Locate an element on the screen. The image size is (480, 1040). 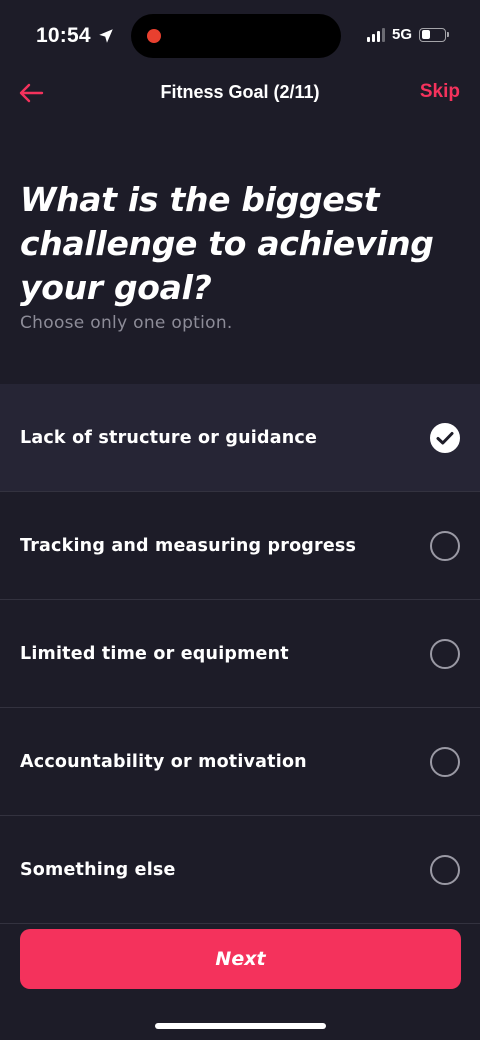
checkmark-icon is located at coordinates (445, 438).